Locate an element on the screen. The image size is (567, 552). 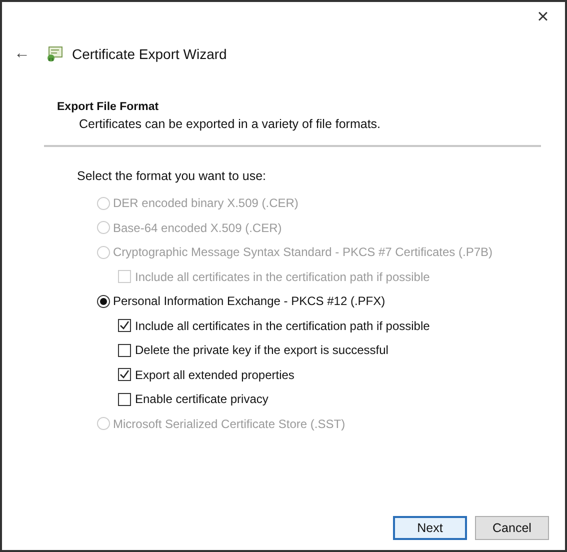
radio-label: Cryptographic Message Syntax Standard - PKCS #7 Certificates (.P7B) is located at coordinates (302, 252).